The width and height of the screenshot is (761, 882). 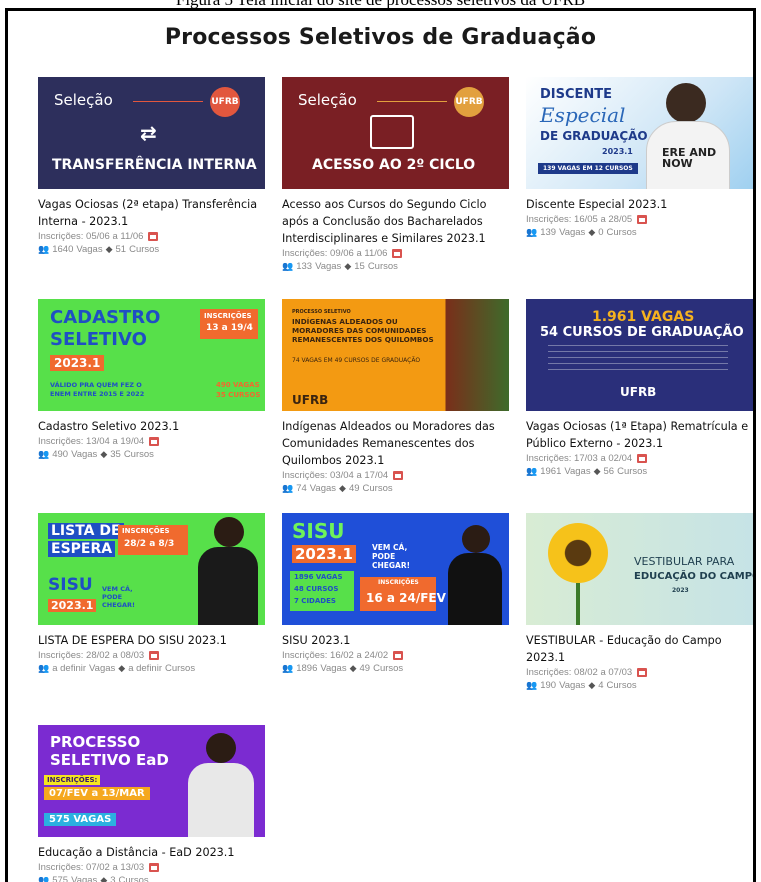 What do you see at coordinates (391, 556) in the screenshot?
I see `thumb-line-3: VEM CÁ, PODE CHEGAR!` at bounding box center [391, 556].